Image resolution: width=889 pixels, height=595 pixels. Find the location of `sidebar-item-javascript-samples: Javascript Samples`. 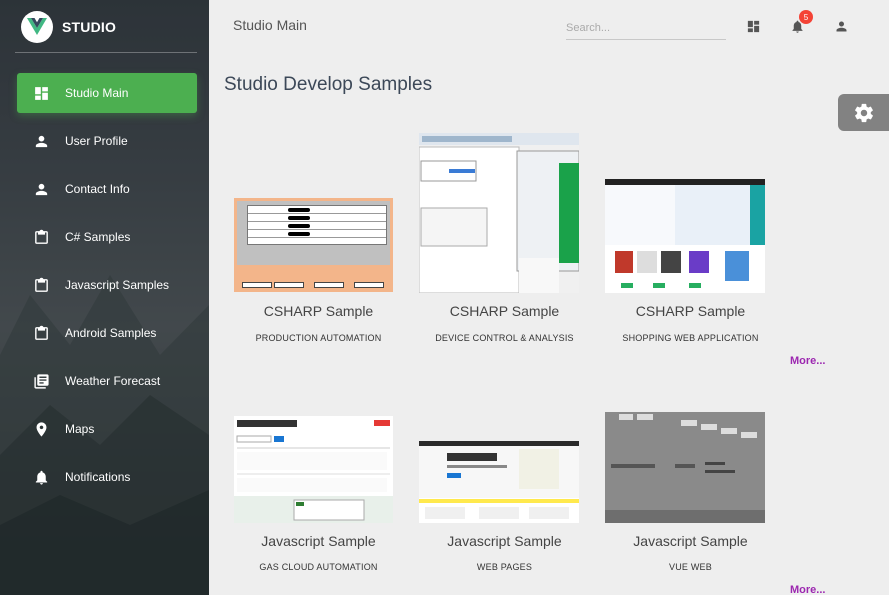

sidebar-item-javascript-samples: Javascript Samples is located at coordinates (107, 285).